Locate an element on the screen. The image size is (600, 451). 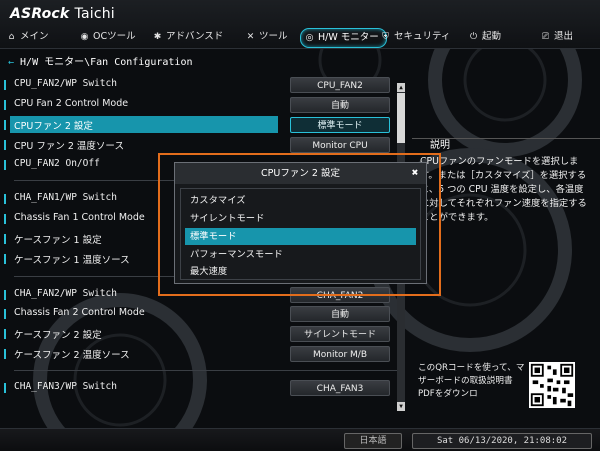
menu-item-boot: ⏻ 起動 is located at coordinates (484, 37).